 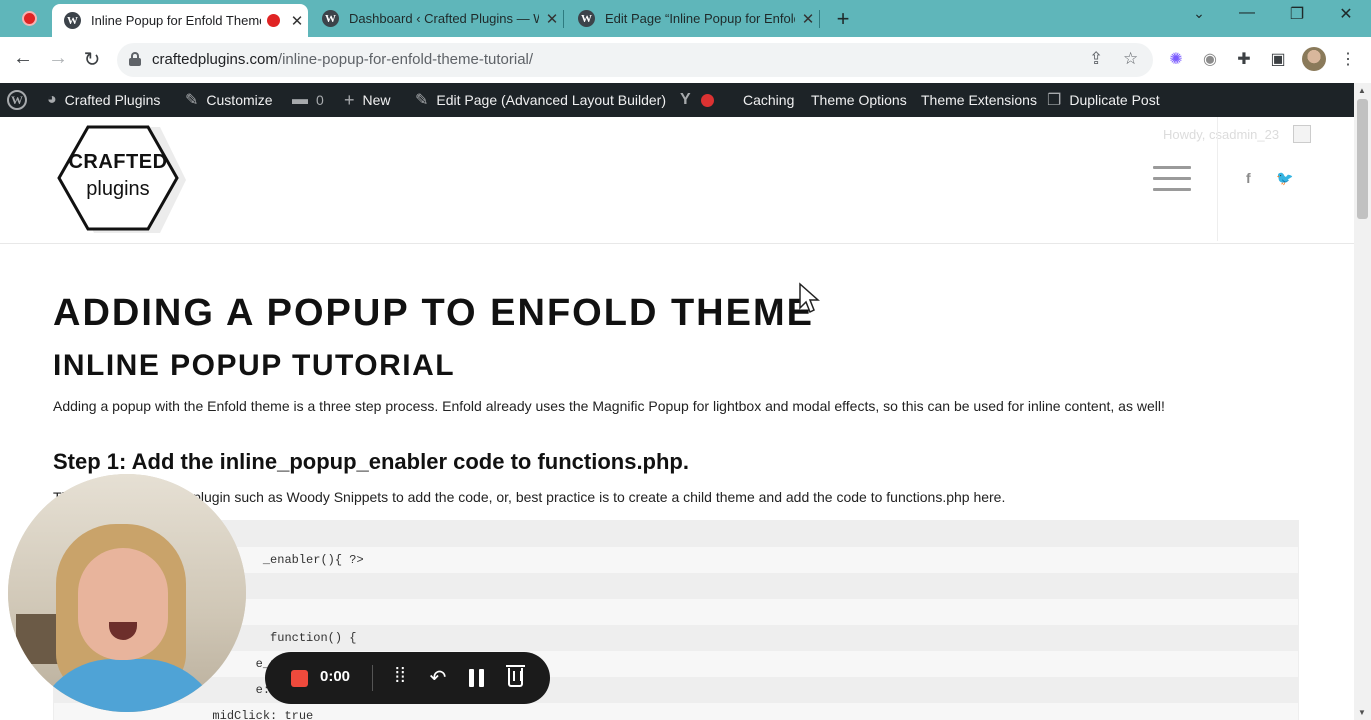 I want to click on adminbar-site-name: ◕ Crafted Plugins, so click(x=103, y=100).